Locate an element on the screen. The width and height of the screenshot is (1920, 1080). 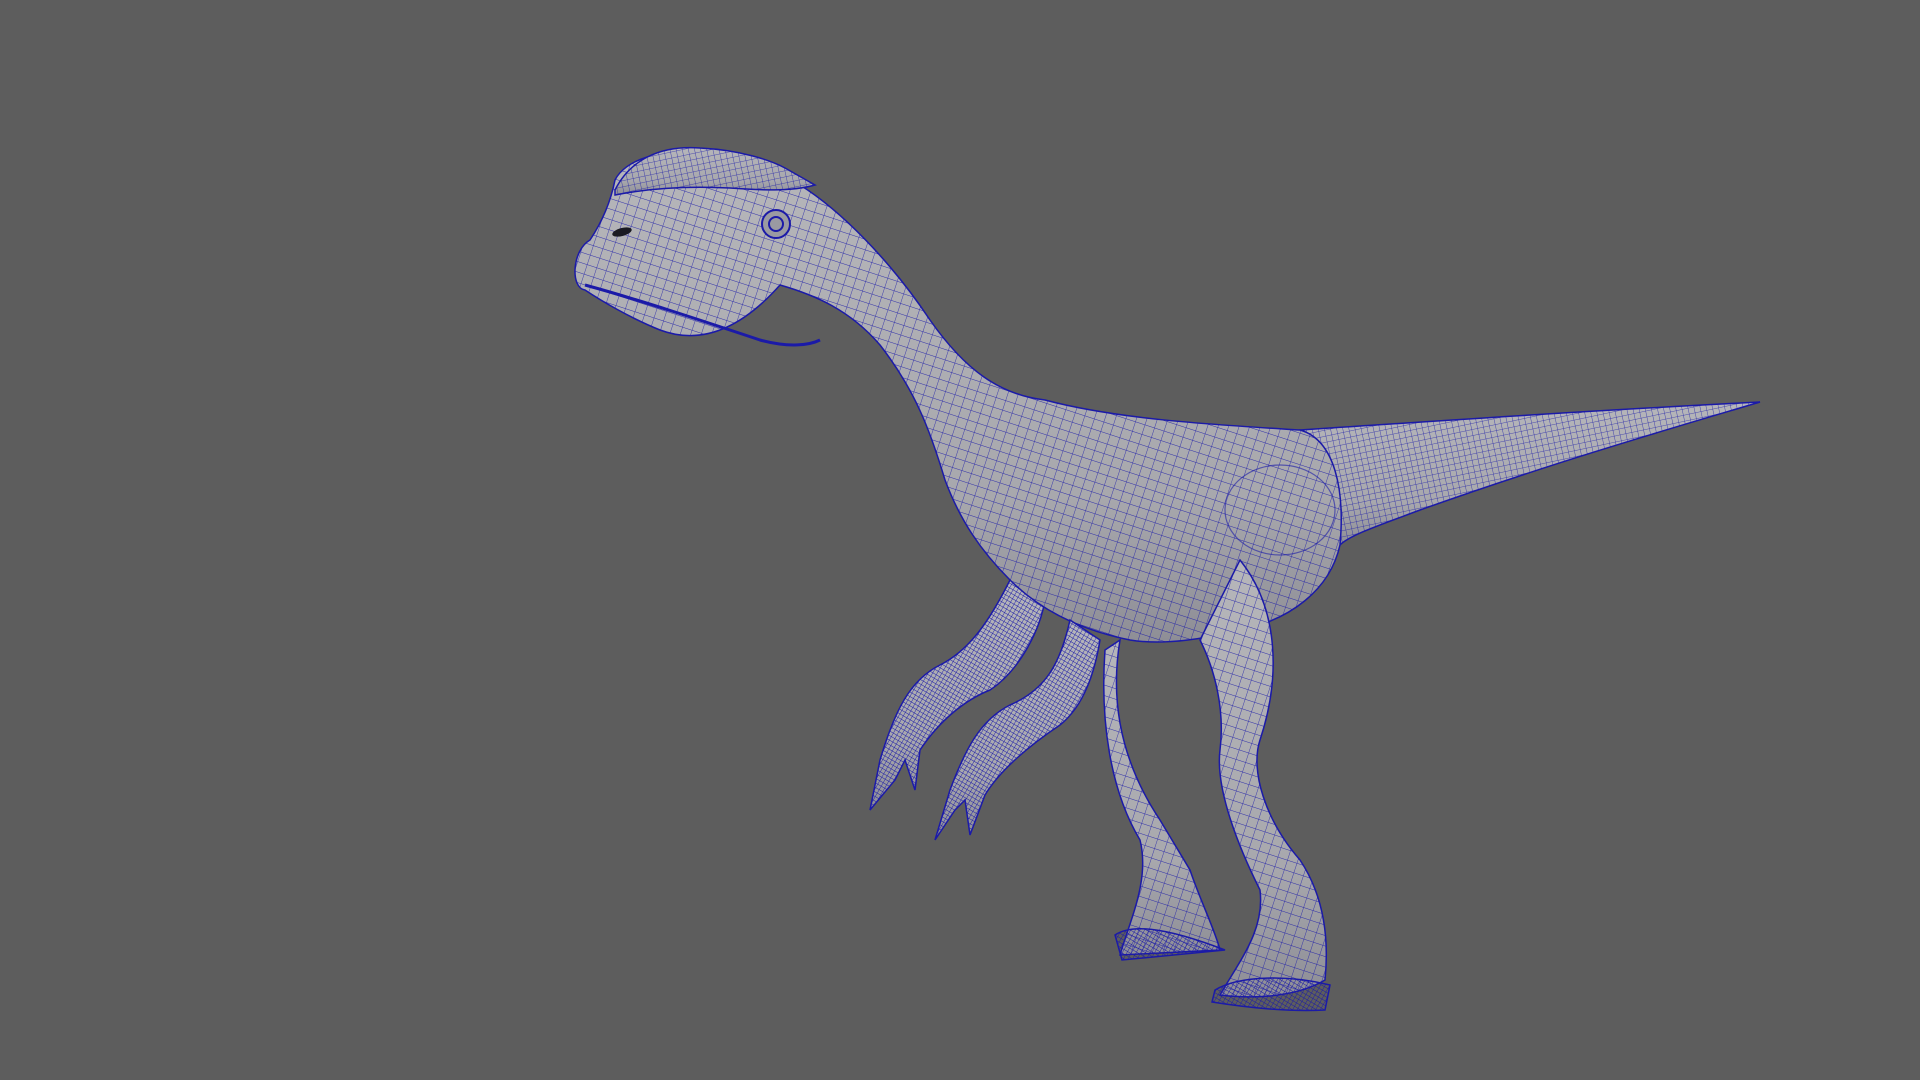
dino-crest is located at coordinates (715, 171).